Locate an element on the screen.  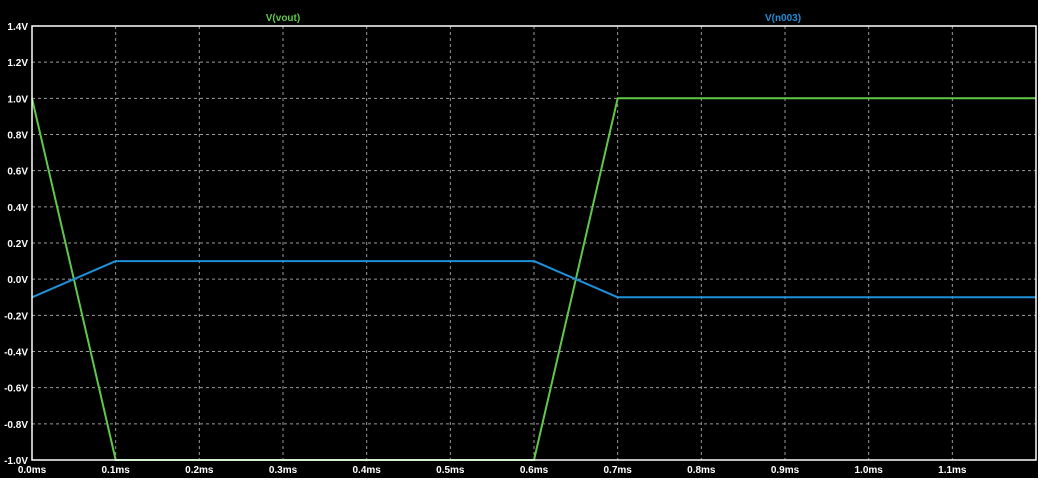
y-tick-label: -0.6V is located at coordinates (16, 389).